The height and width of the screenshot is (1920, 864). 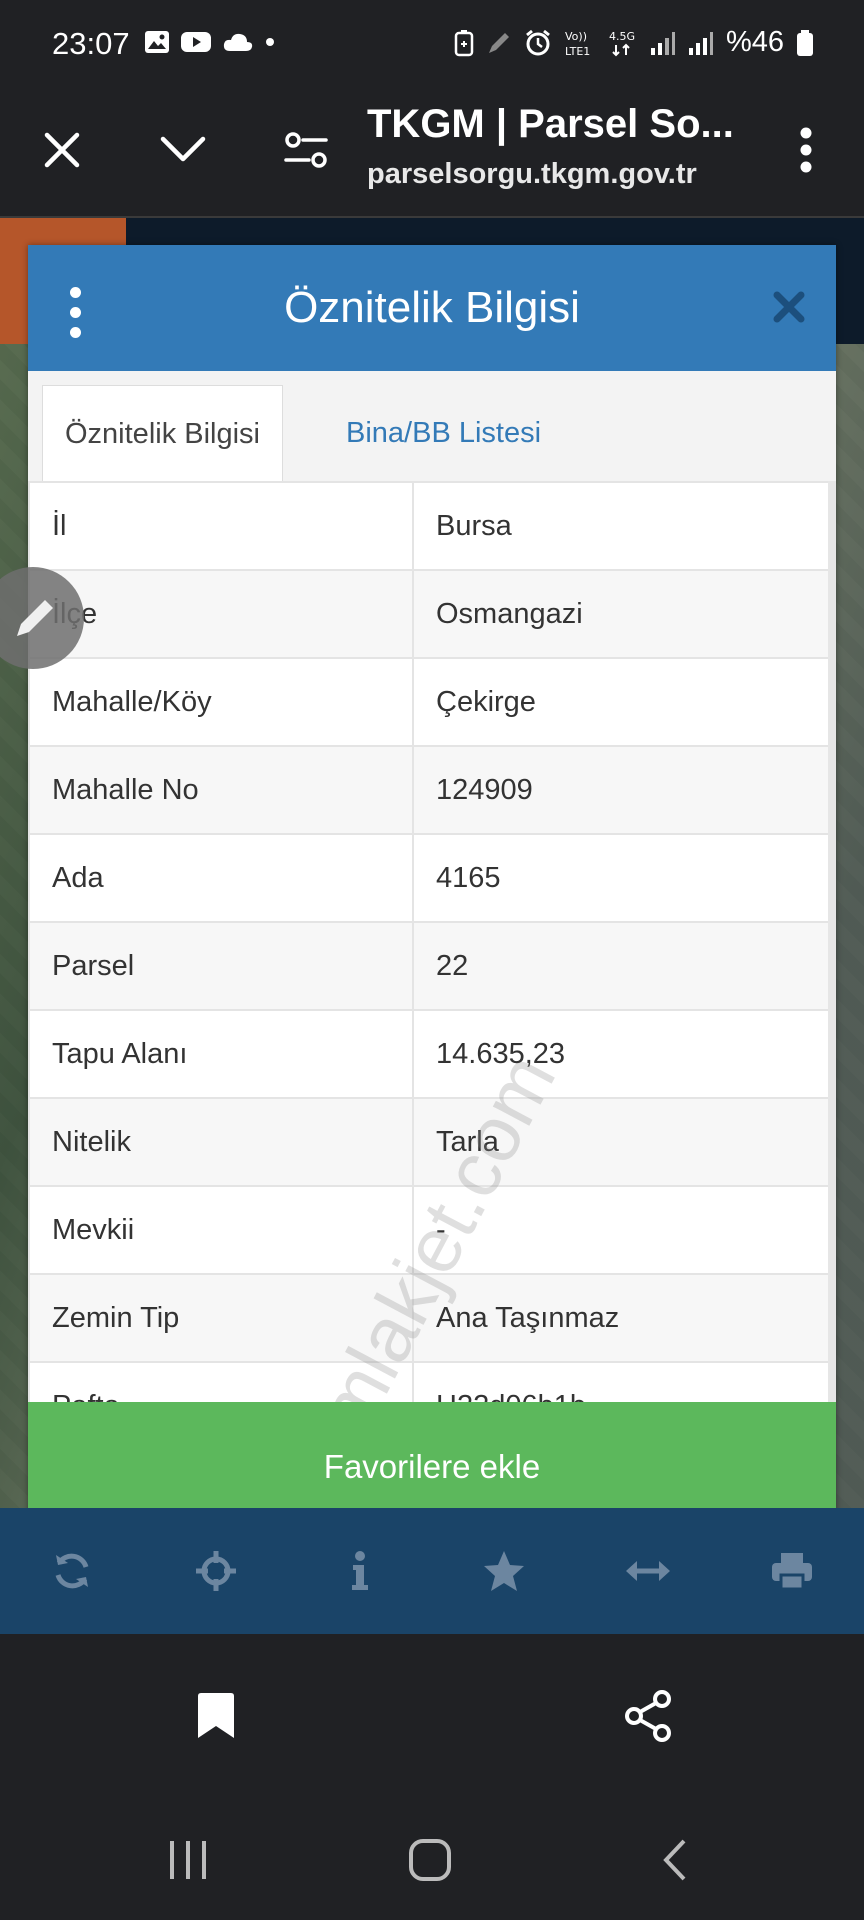 I want to click on system-nav-bar, so click(x=432, y=1857).